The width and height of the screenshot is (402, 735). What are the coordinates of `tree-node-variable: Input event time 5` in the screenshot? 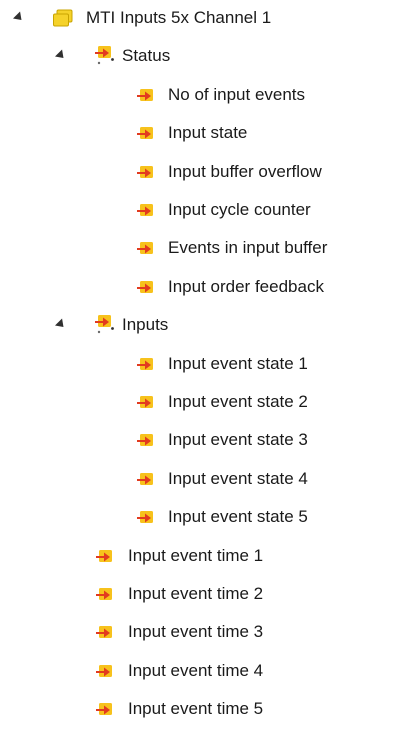 It's located at (201, 716).